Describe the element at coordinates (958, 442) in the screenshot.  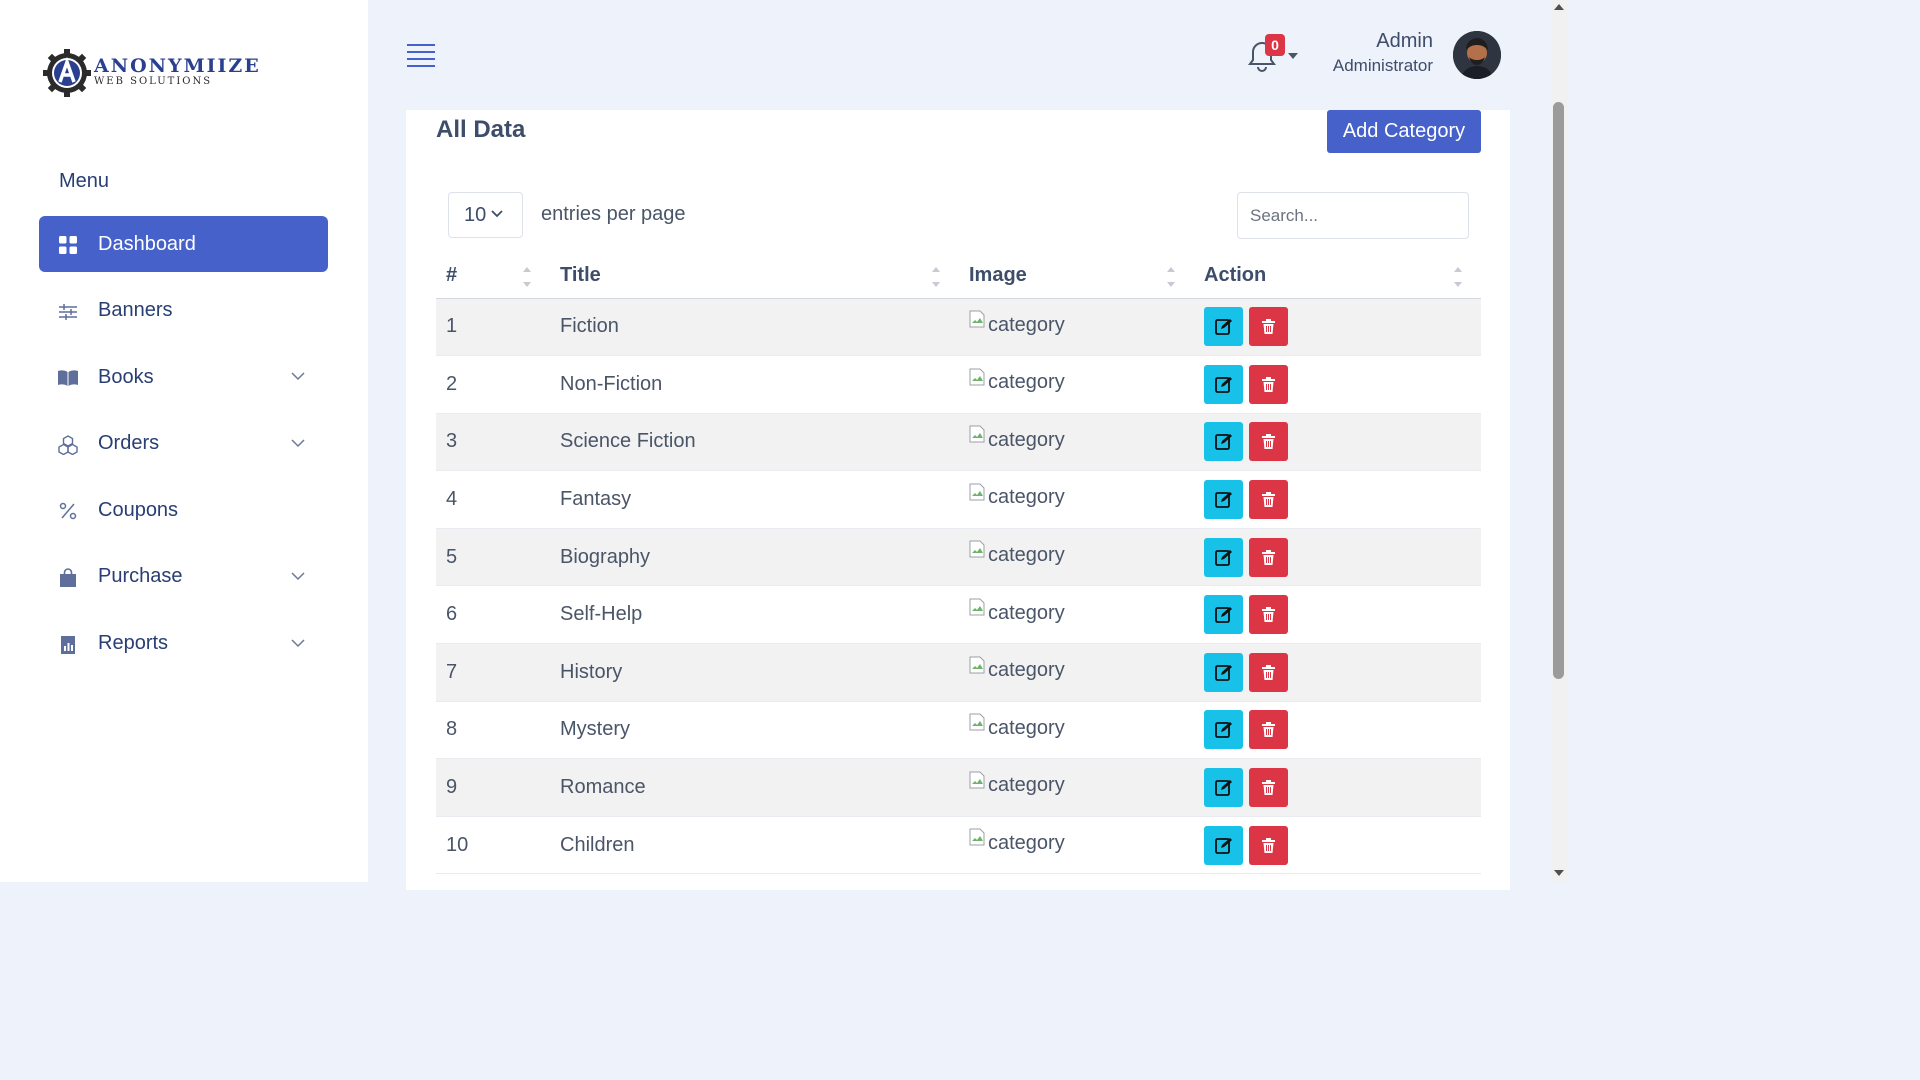
I see `table-row: 3 Science Fiction category` at that location.